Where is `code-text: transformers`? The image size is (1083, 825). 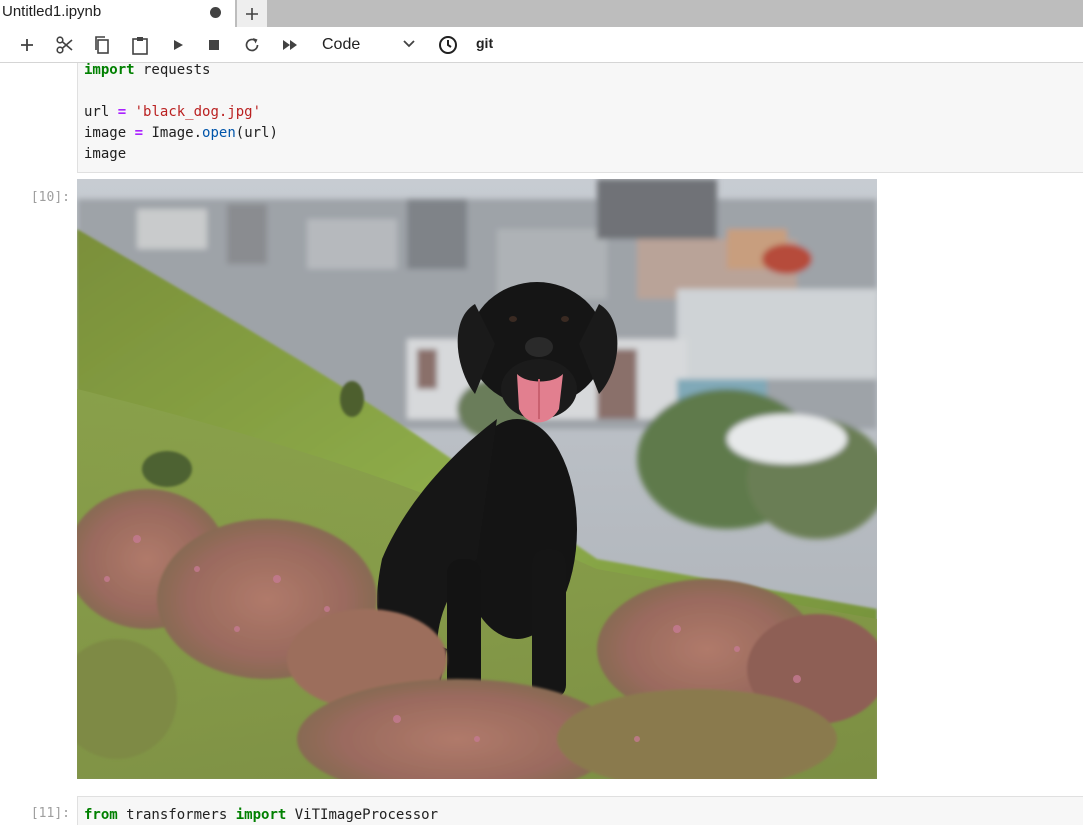 code-text: transformers is located at coordinates (176, 815).